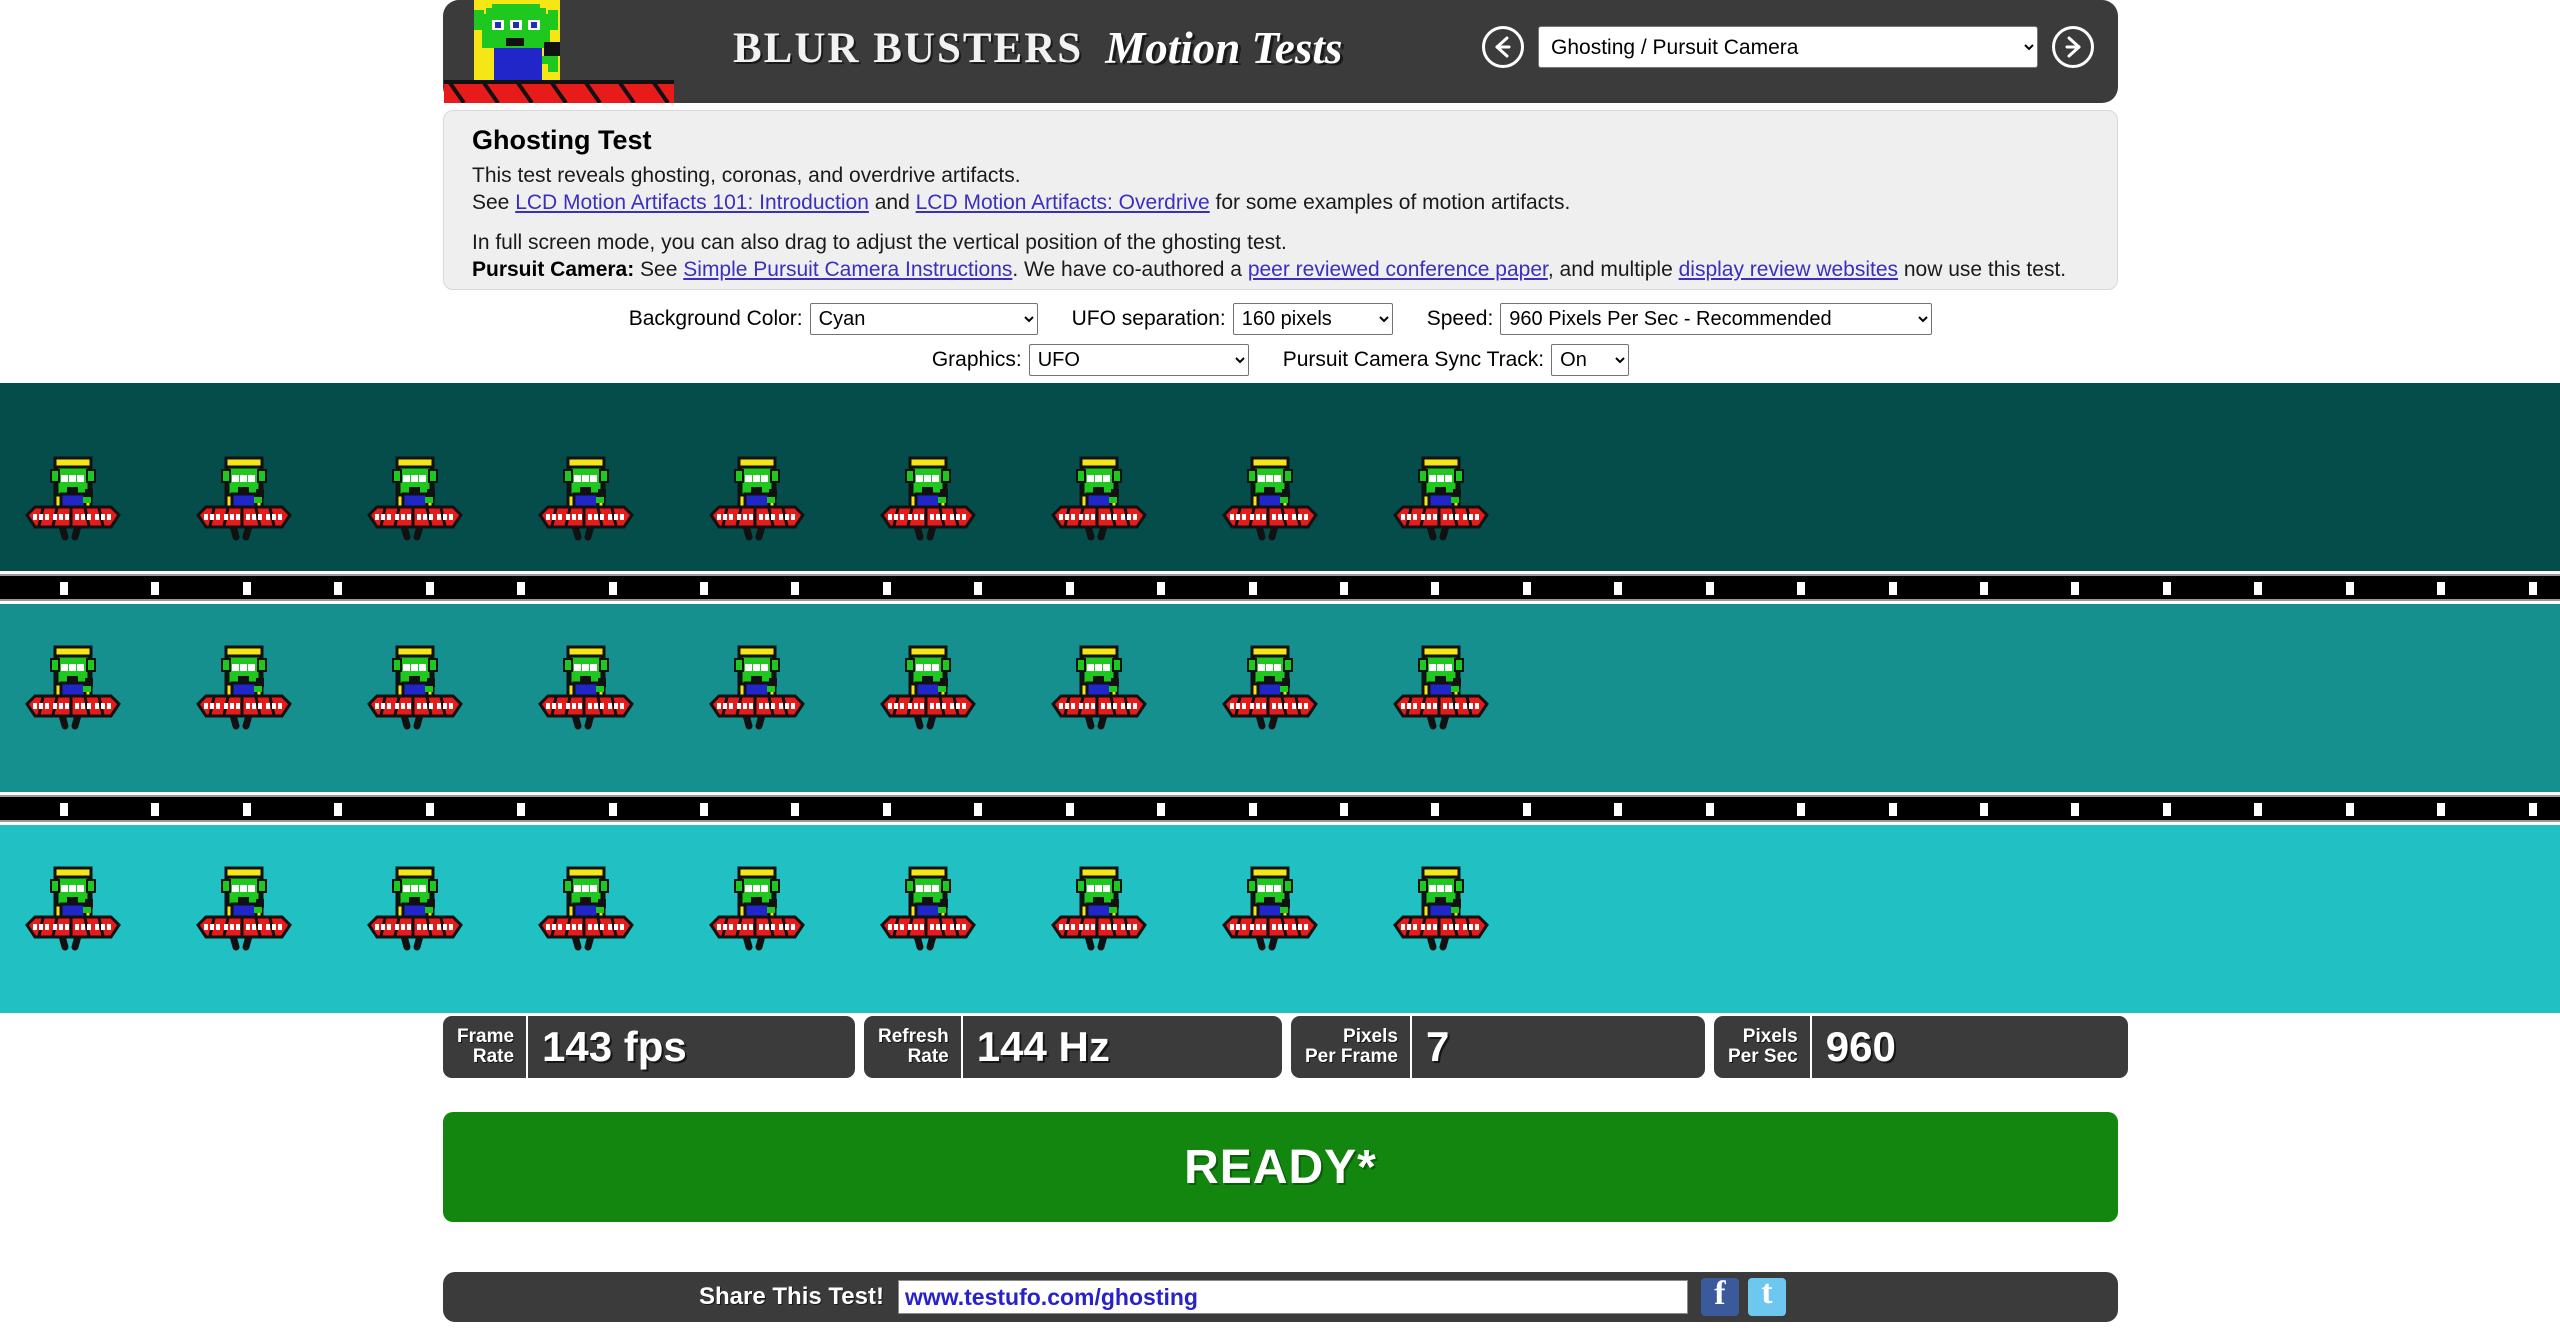  I want to click on previous-test-button, so click(1503, 47).